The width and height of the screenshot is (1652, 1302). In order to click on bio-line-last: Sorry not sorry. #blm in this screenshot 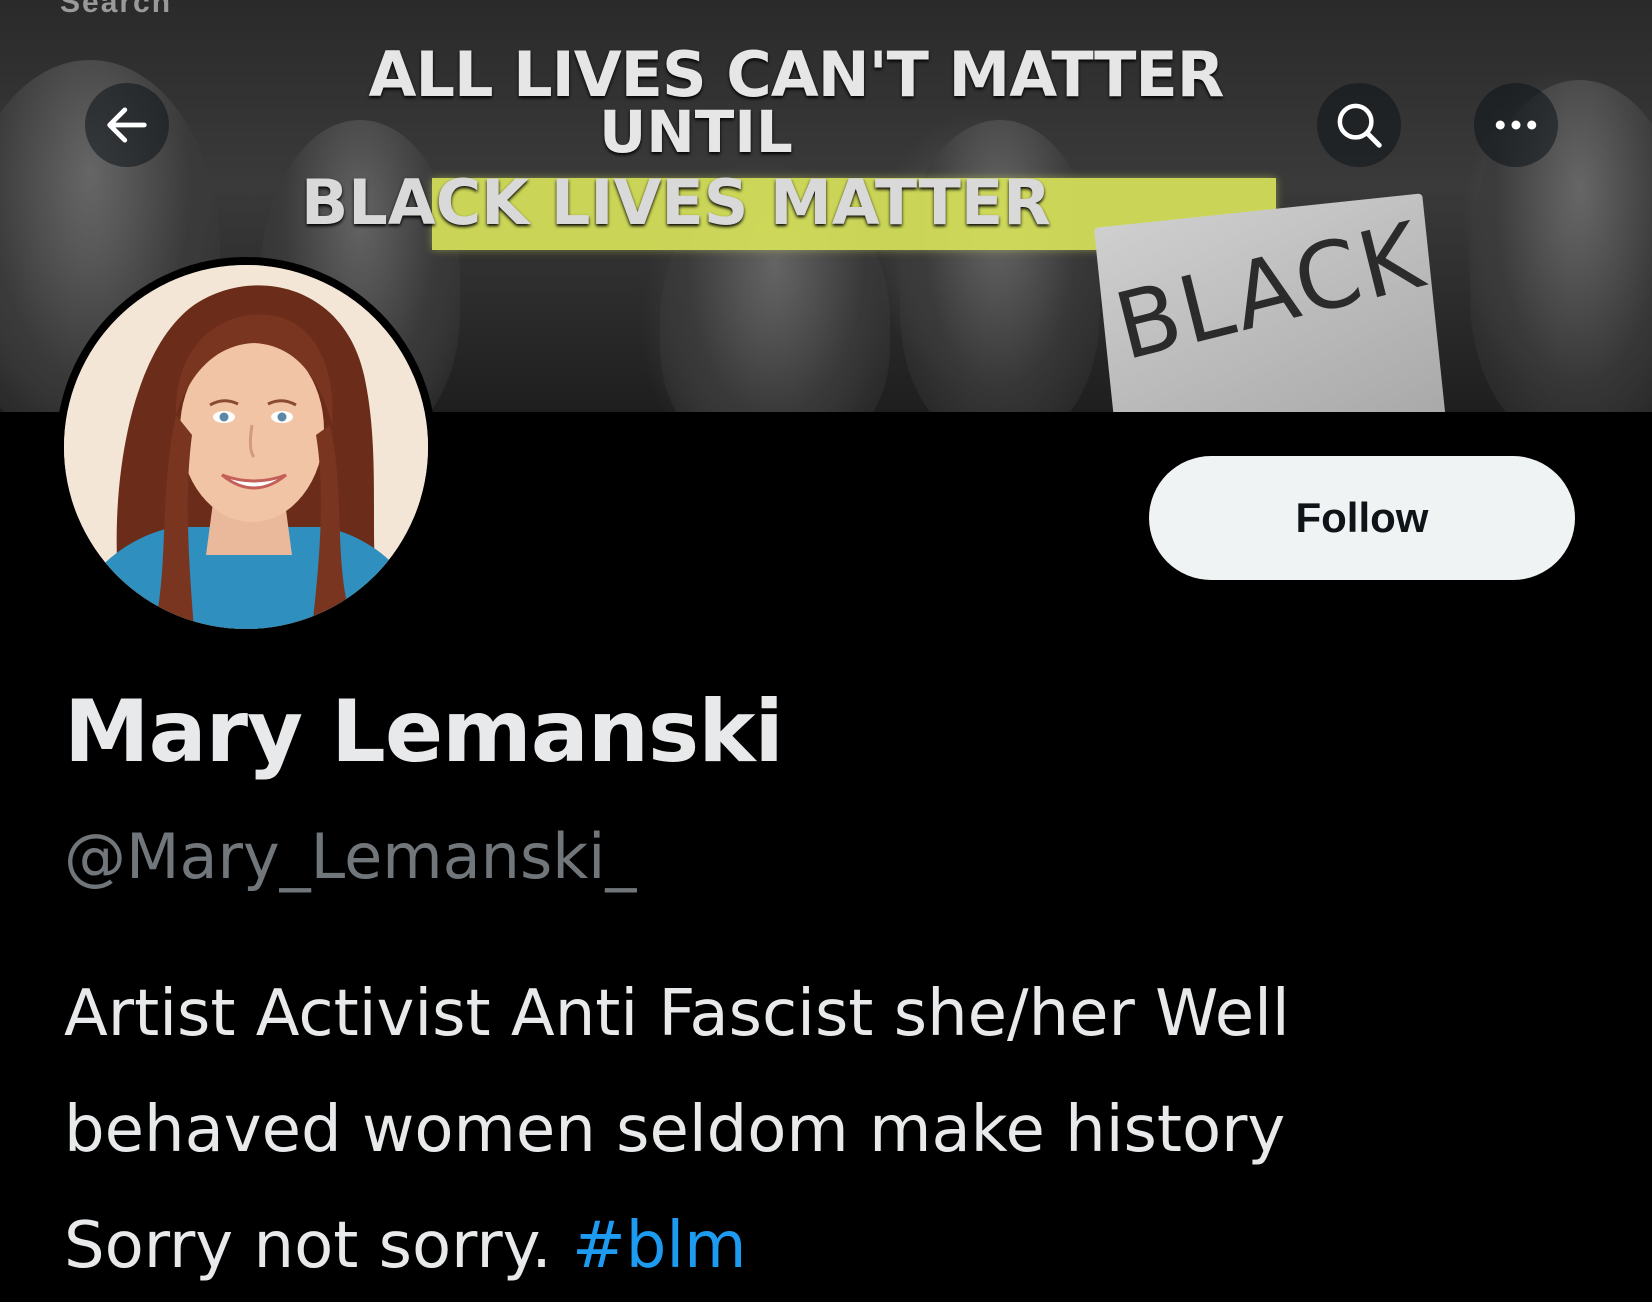, I will do `click(834, 1245)`.